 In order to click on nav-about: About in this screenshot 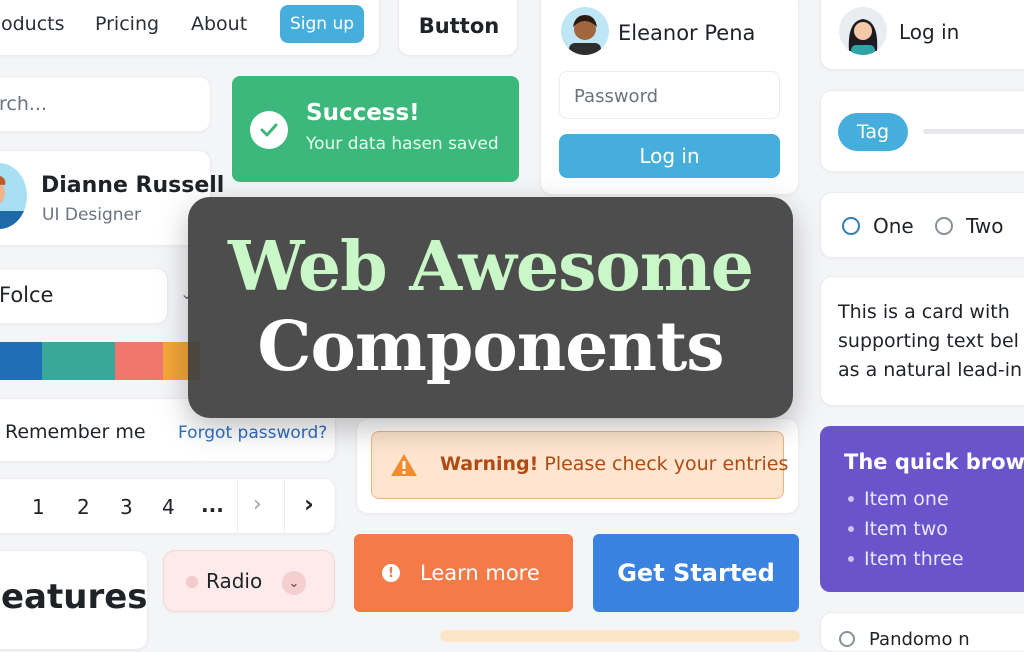, I will do `click(219, 24)`.